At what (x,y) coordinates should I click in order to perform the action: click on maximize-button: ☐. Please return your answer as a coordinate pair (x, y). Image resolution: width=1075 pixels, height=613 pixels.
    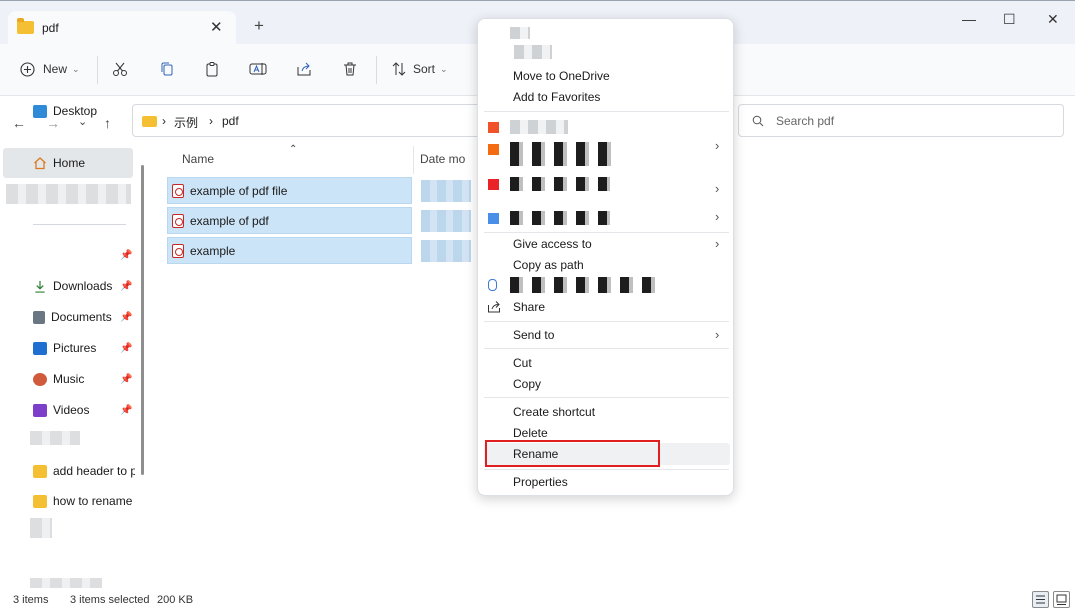
    Looking at the image, I should click on (1009, 19).